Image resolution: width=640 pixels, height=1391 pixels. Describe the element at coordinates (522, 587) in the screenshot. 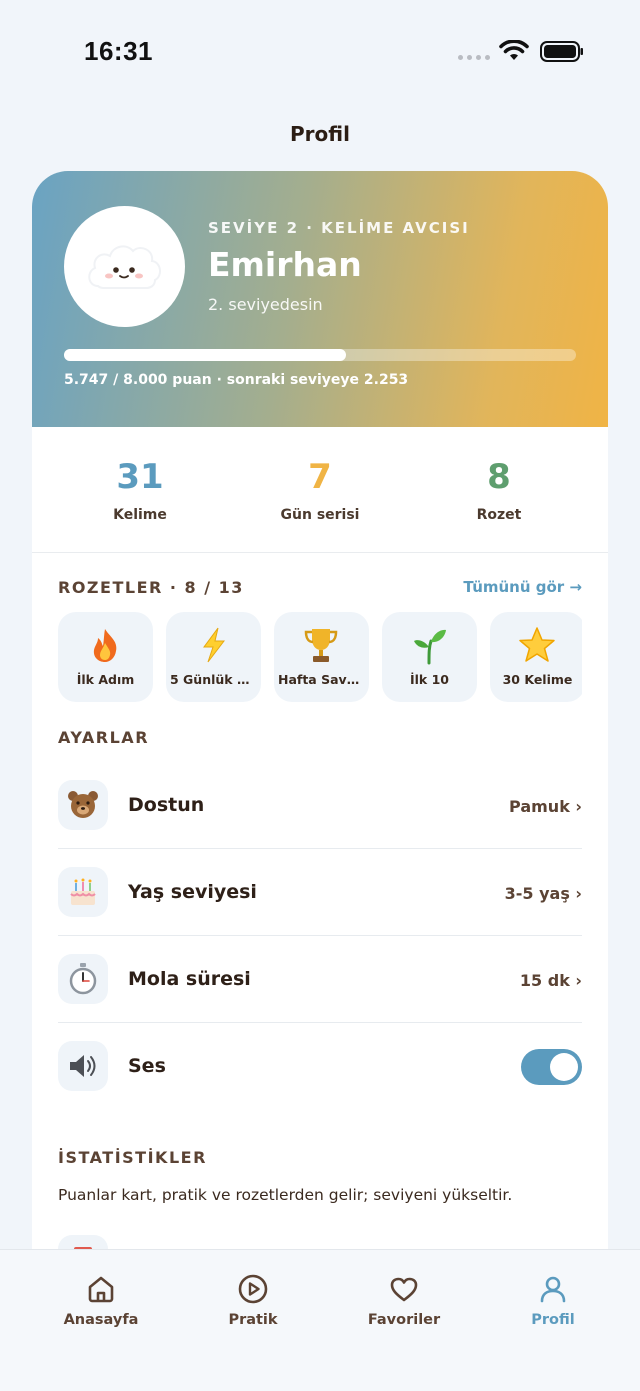

I see `see-all-badges-link: Tümünü gör →` at that location.